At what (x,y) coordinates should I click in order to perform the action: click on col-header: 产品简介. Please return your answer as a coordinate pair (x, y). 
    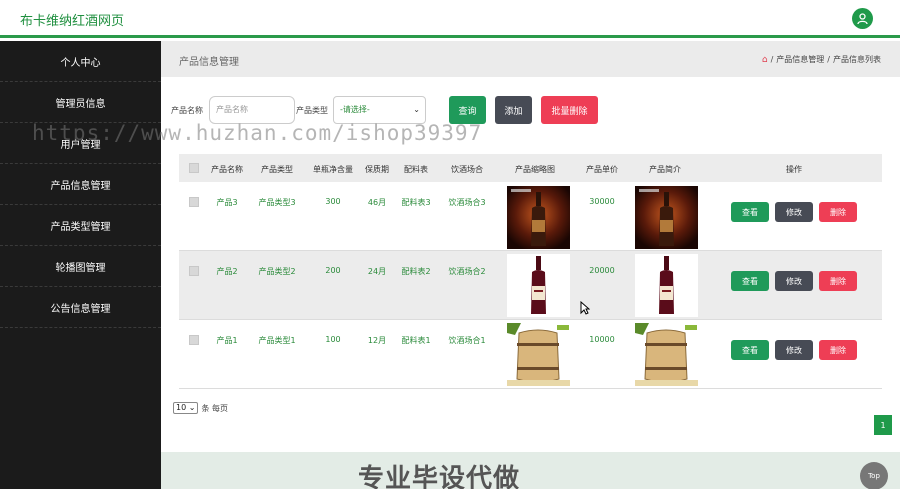
    Looking at the image, I should click on (665, 169).